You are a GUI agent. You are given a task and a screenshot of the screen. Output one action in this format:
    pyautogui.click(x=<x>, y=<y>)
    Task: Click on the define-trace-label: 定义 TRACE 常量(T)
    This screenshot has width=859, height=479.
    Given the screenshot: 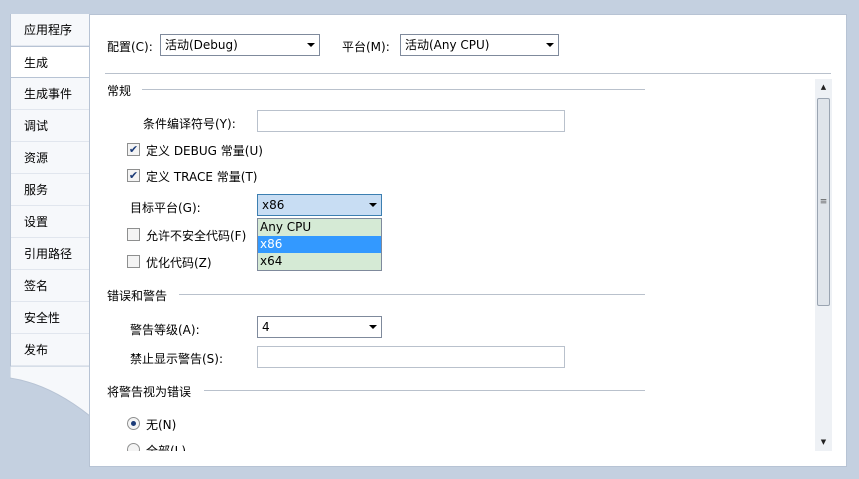 What is the action you would take?
    pyautogui.click(x=202, y=177)
    